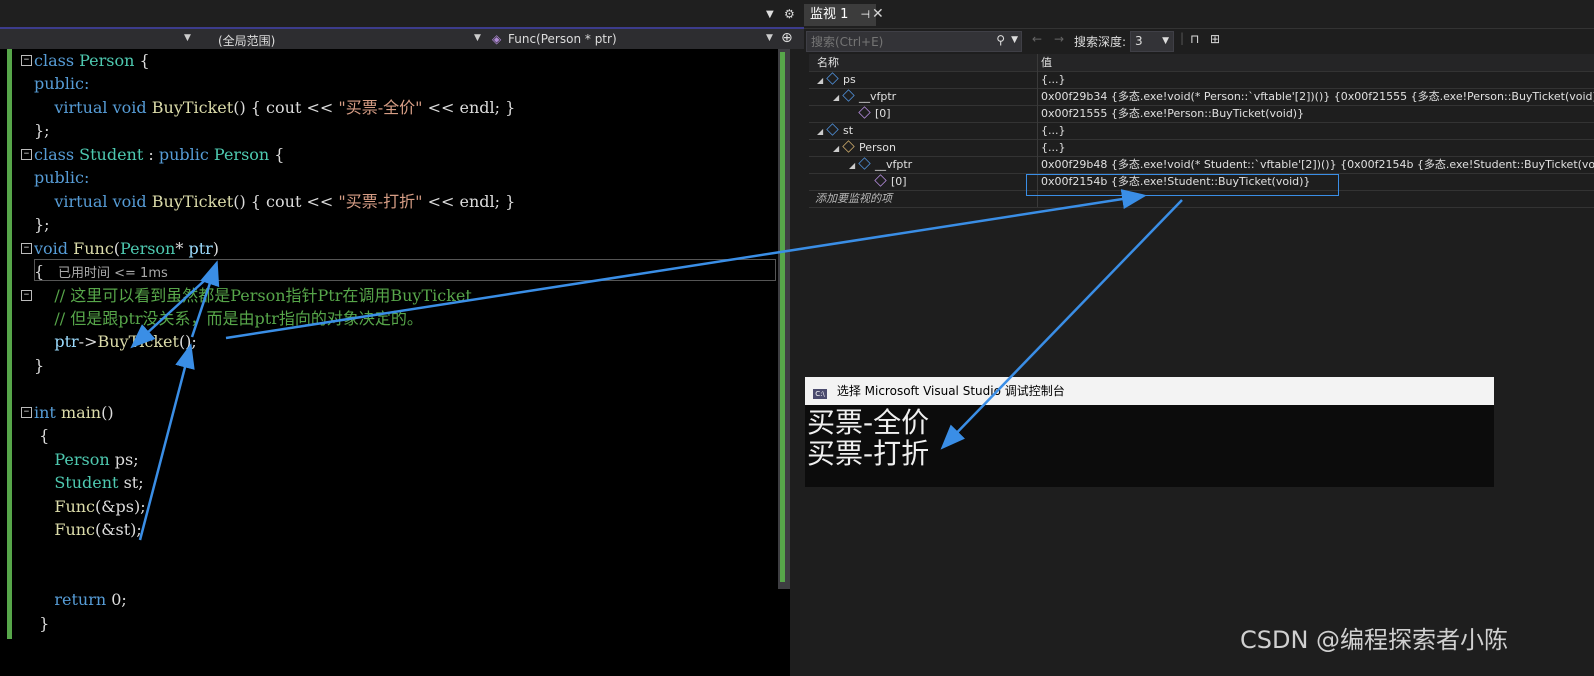 The height and width of the screenshot is (676, 1594). Describe the element at coordinates (205, 299) in the screenshot. I see `arrow-call-to-param` at that location.